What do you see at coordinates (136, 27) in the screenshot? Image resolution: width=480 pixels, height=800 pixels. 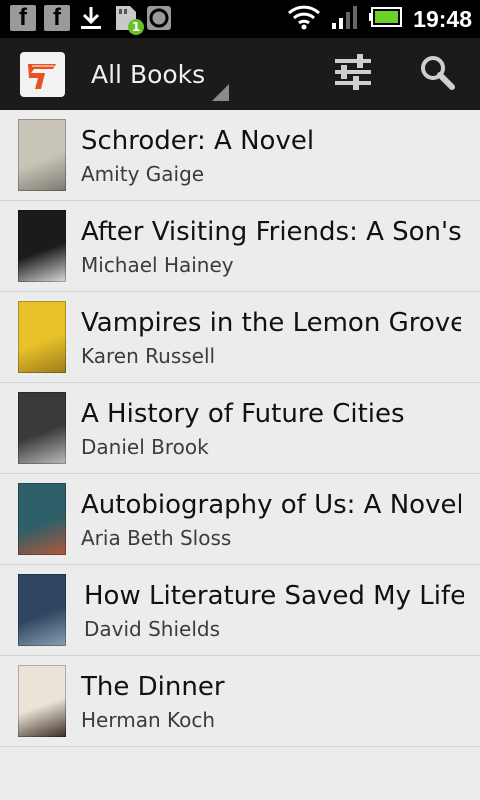 I see `notification-count-badge: 1` at bounding box center [136, 27].